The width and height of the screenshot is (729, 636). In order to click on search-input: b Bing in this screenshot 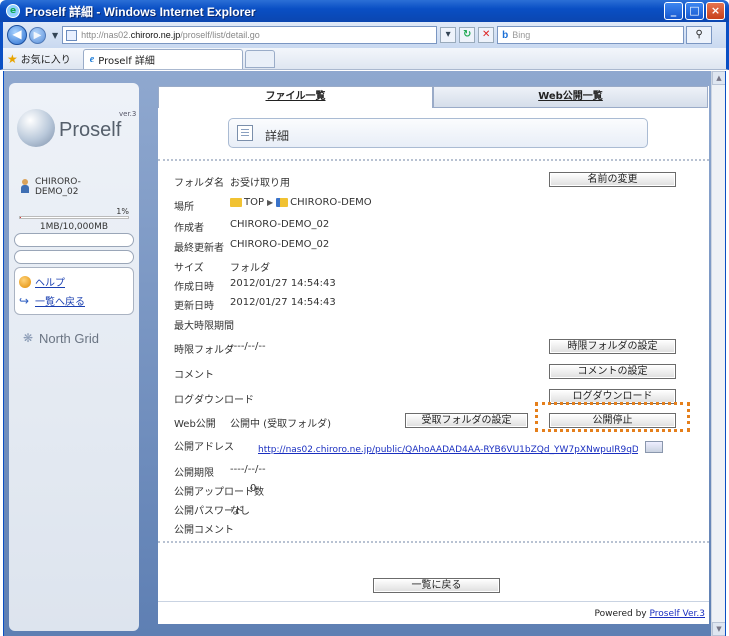, I will do `click(591, 35)`.